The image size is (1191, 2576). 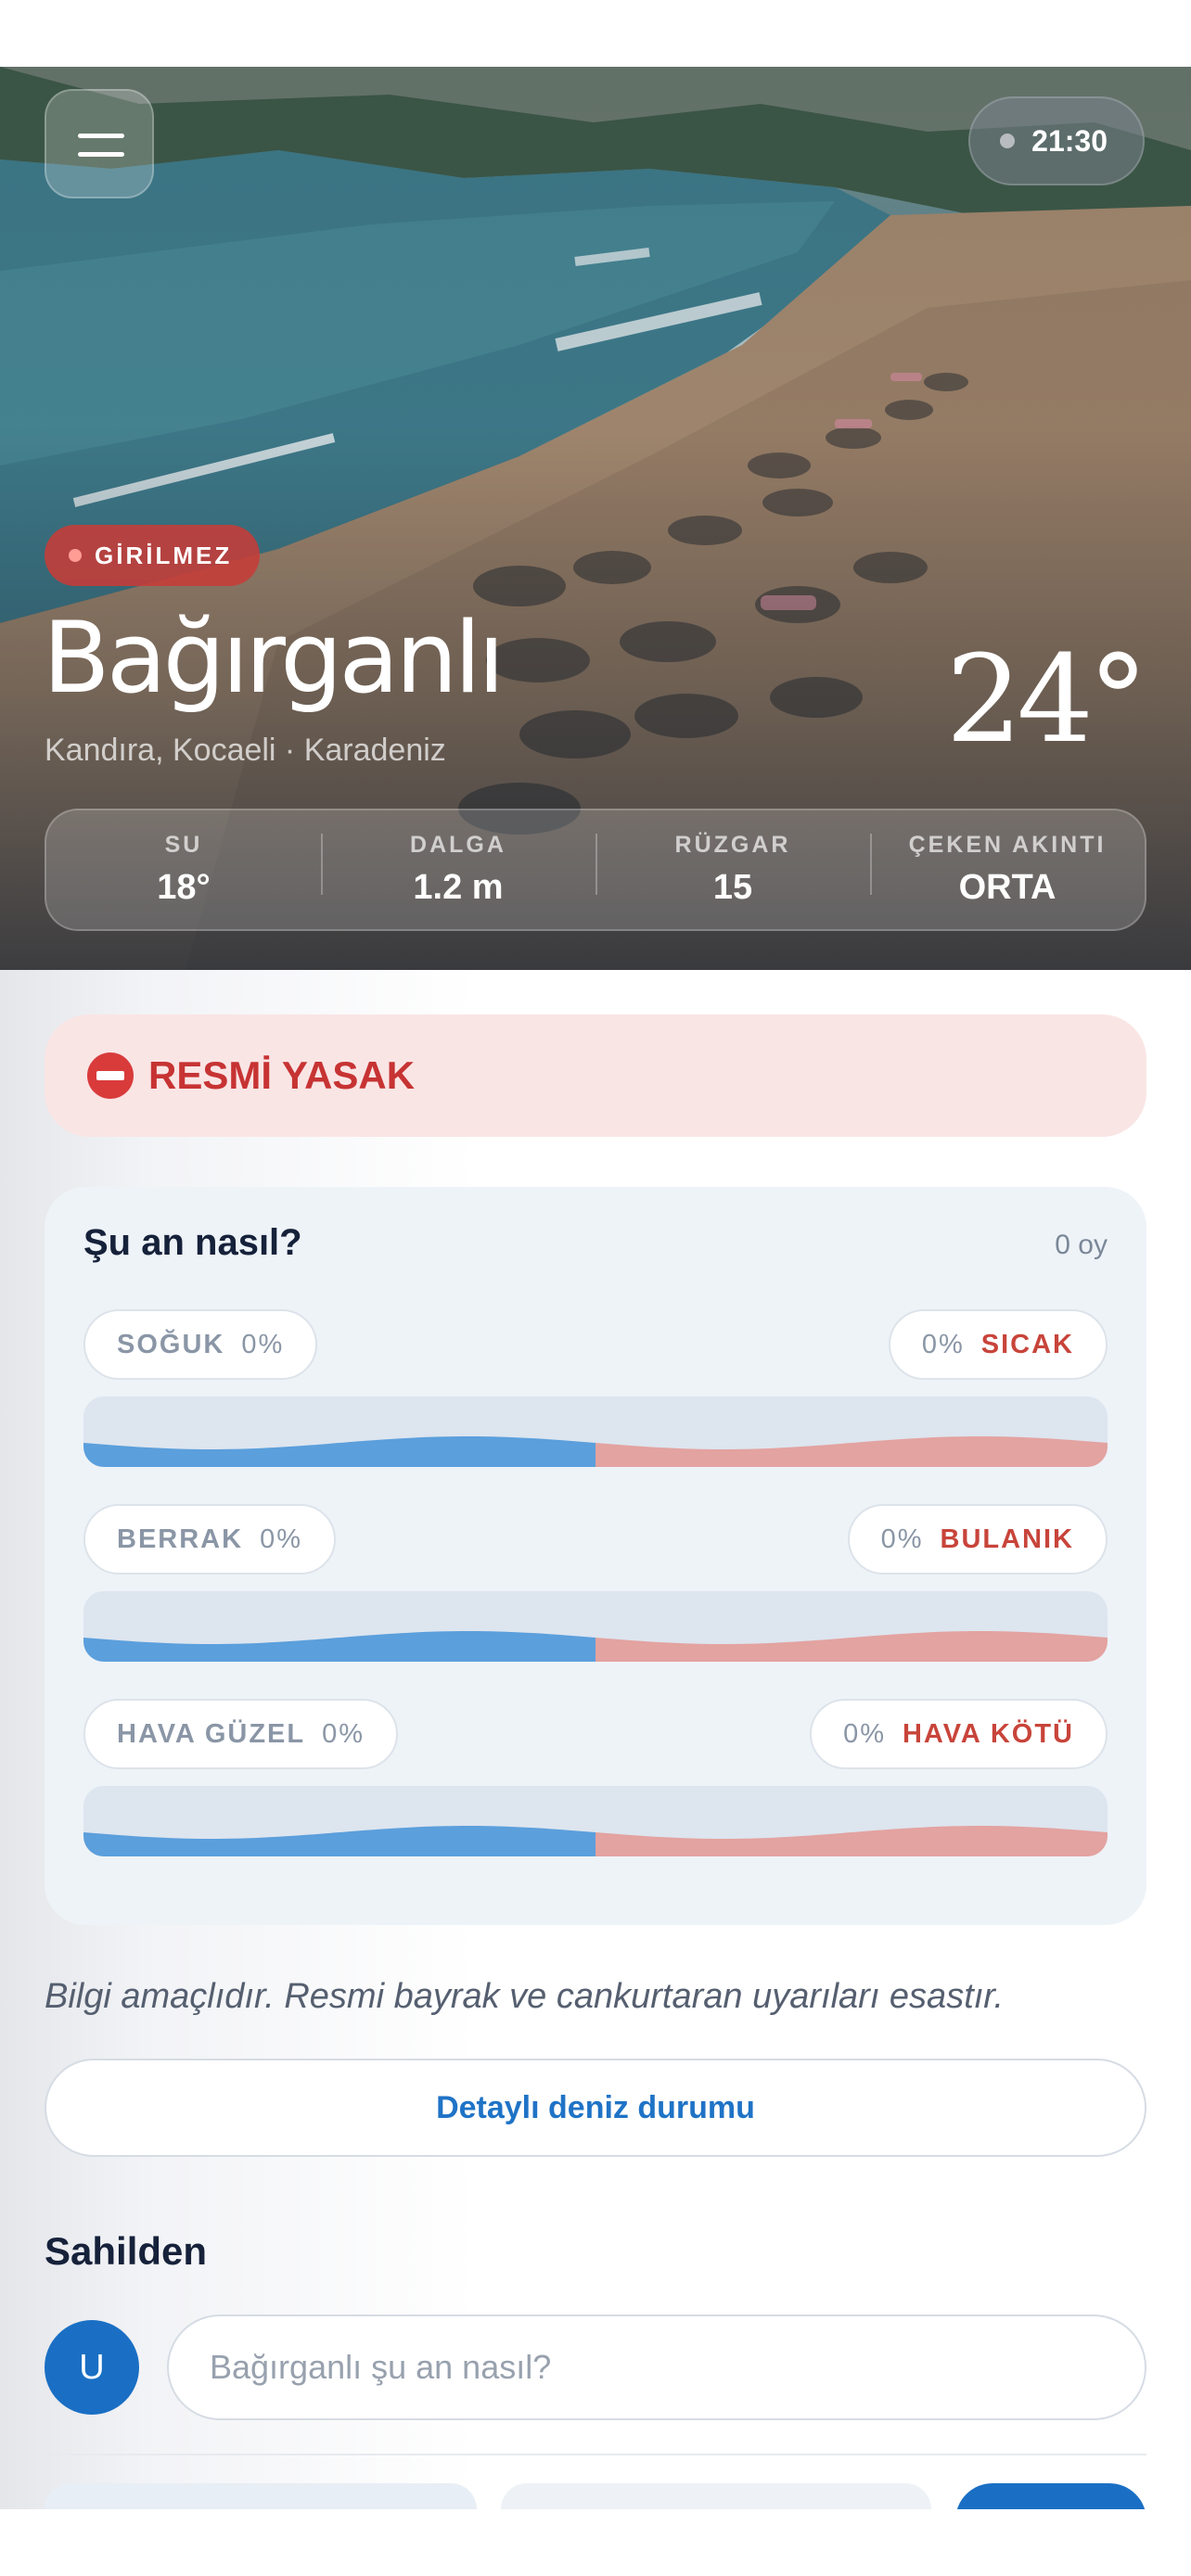 I want to click on stat-wave: DALGA 1.2 m, so click(x=458, y=870).